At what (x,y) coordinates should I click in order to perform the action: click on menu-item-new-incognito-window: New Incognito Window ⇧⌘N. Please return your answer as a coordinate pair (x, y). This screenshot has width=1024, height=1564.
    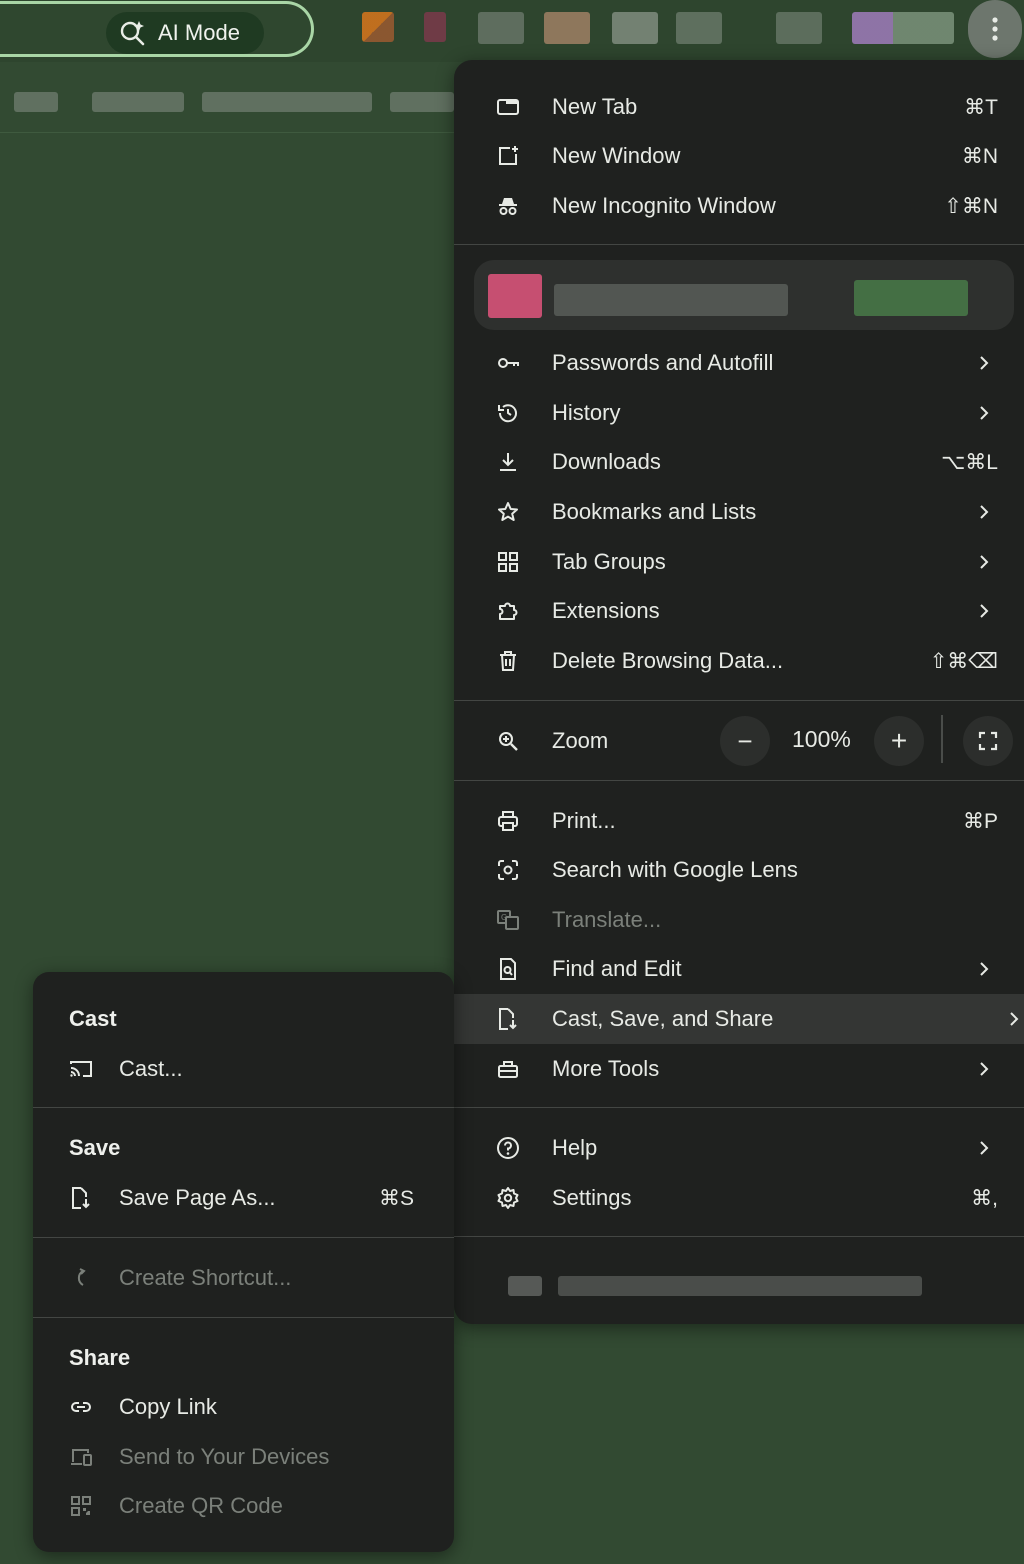
    Looking at the image, I should click on (739, 206).